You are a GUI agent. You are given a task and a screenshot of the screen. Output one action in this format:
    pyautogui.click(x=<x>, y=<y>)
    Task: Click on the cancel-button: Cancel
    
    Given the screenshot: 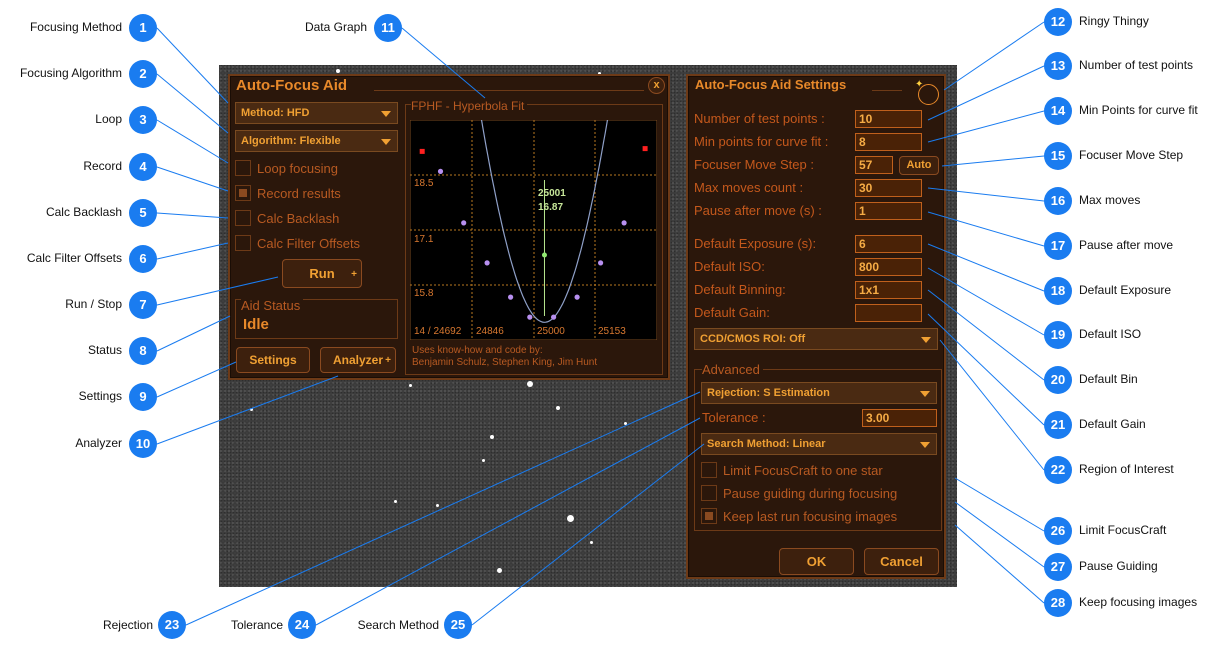 What is the action you would take?
    pyautogui.click(x=901, y=561)
    